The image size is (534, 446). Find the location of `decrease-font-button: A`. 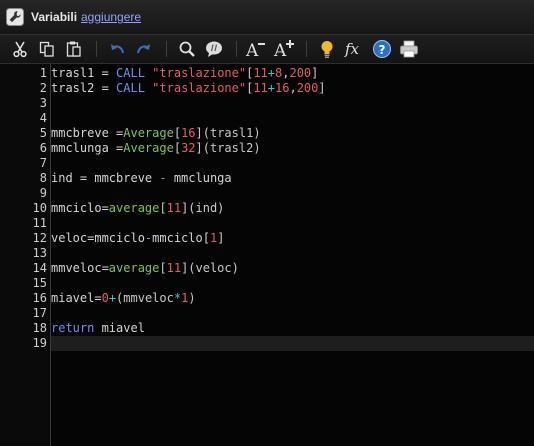

decrease-font-button: A is located at coordinates (256, 49).